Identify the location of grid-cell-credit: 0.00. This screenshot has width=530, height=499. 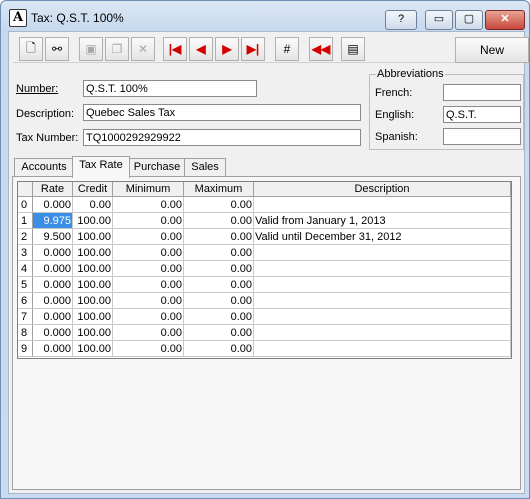
(93, 205).